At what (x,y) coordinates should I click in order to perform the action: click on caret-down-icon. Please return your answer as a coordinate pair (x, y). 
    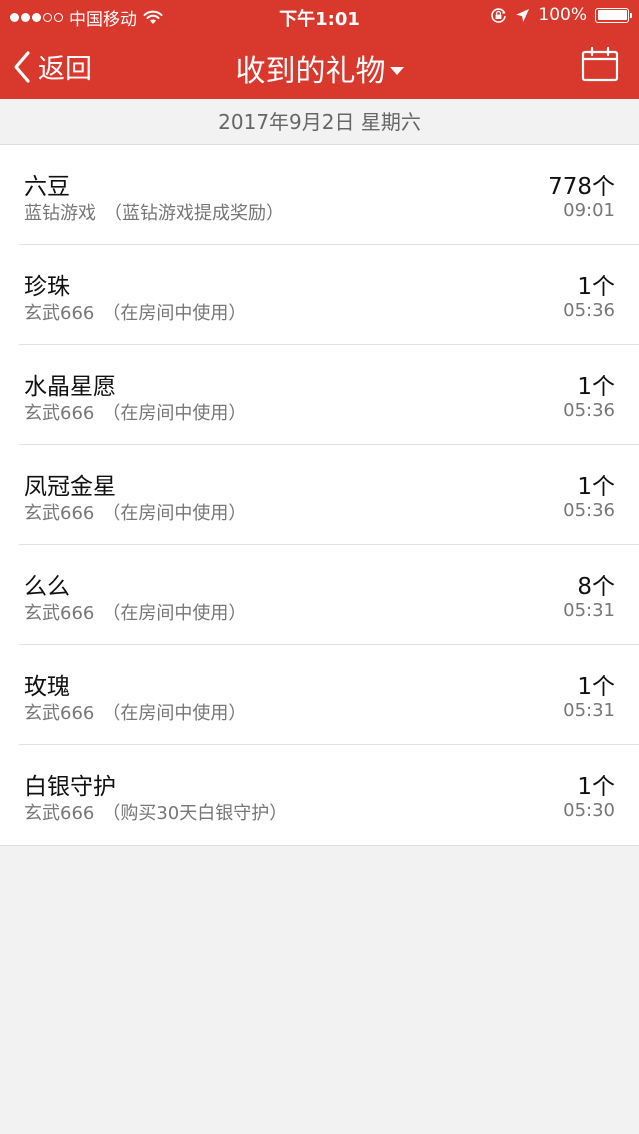
    Looking at the image, I should click on (396, 70).